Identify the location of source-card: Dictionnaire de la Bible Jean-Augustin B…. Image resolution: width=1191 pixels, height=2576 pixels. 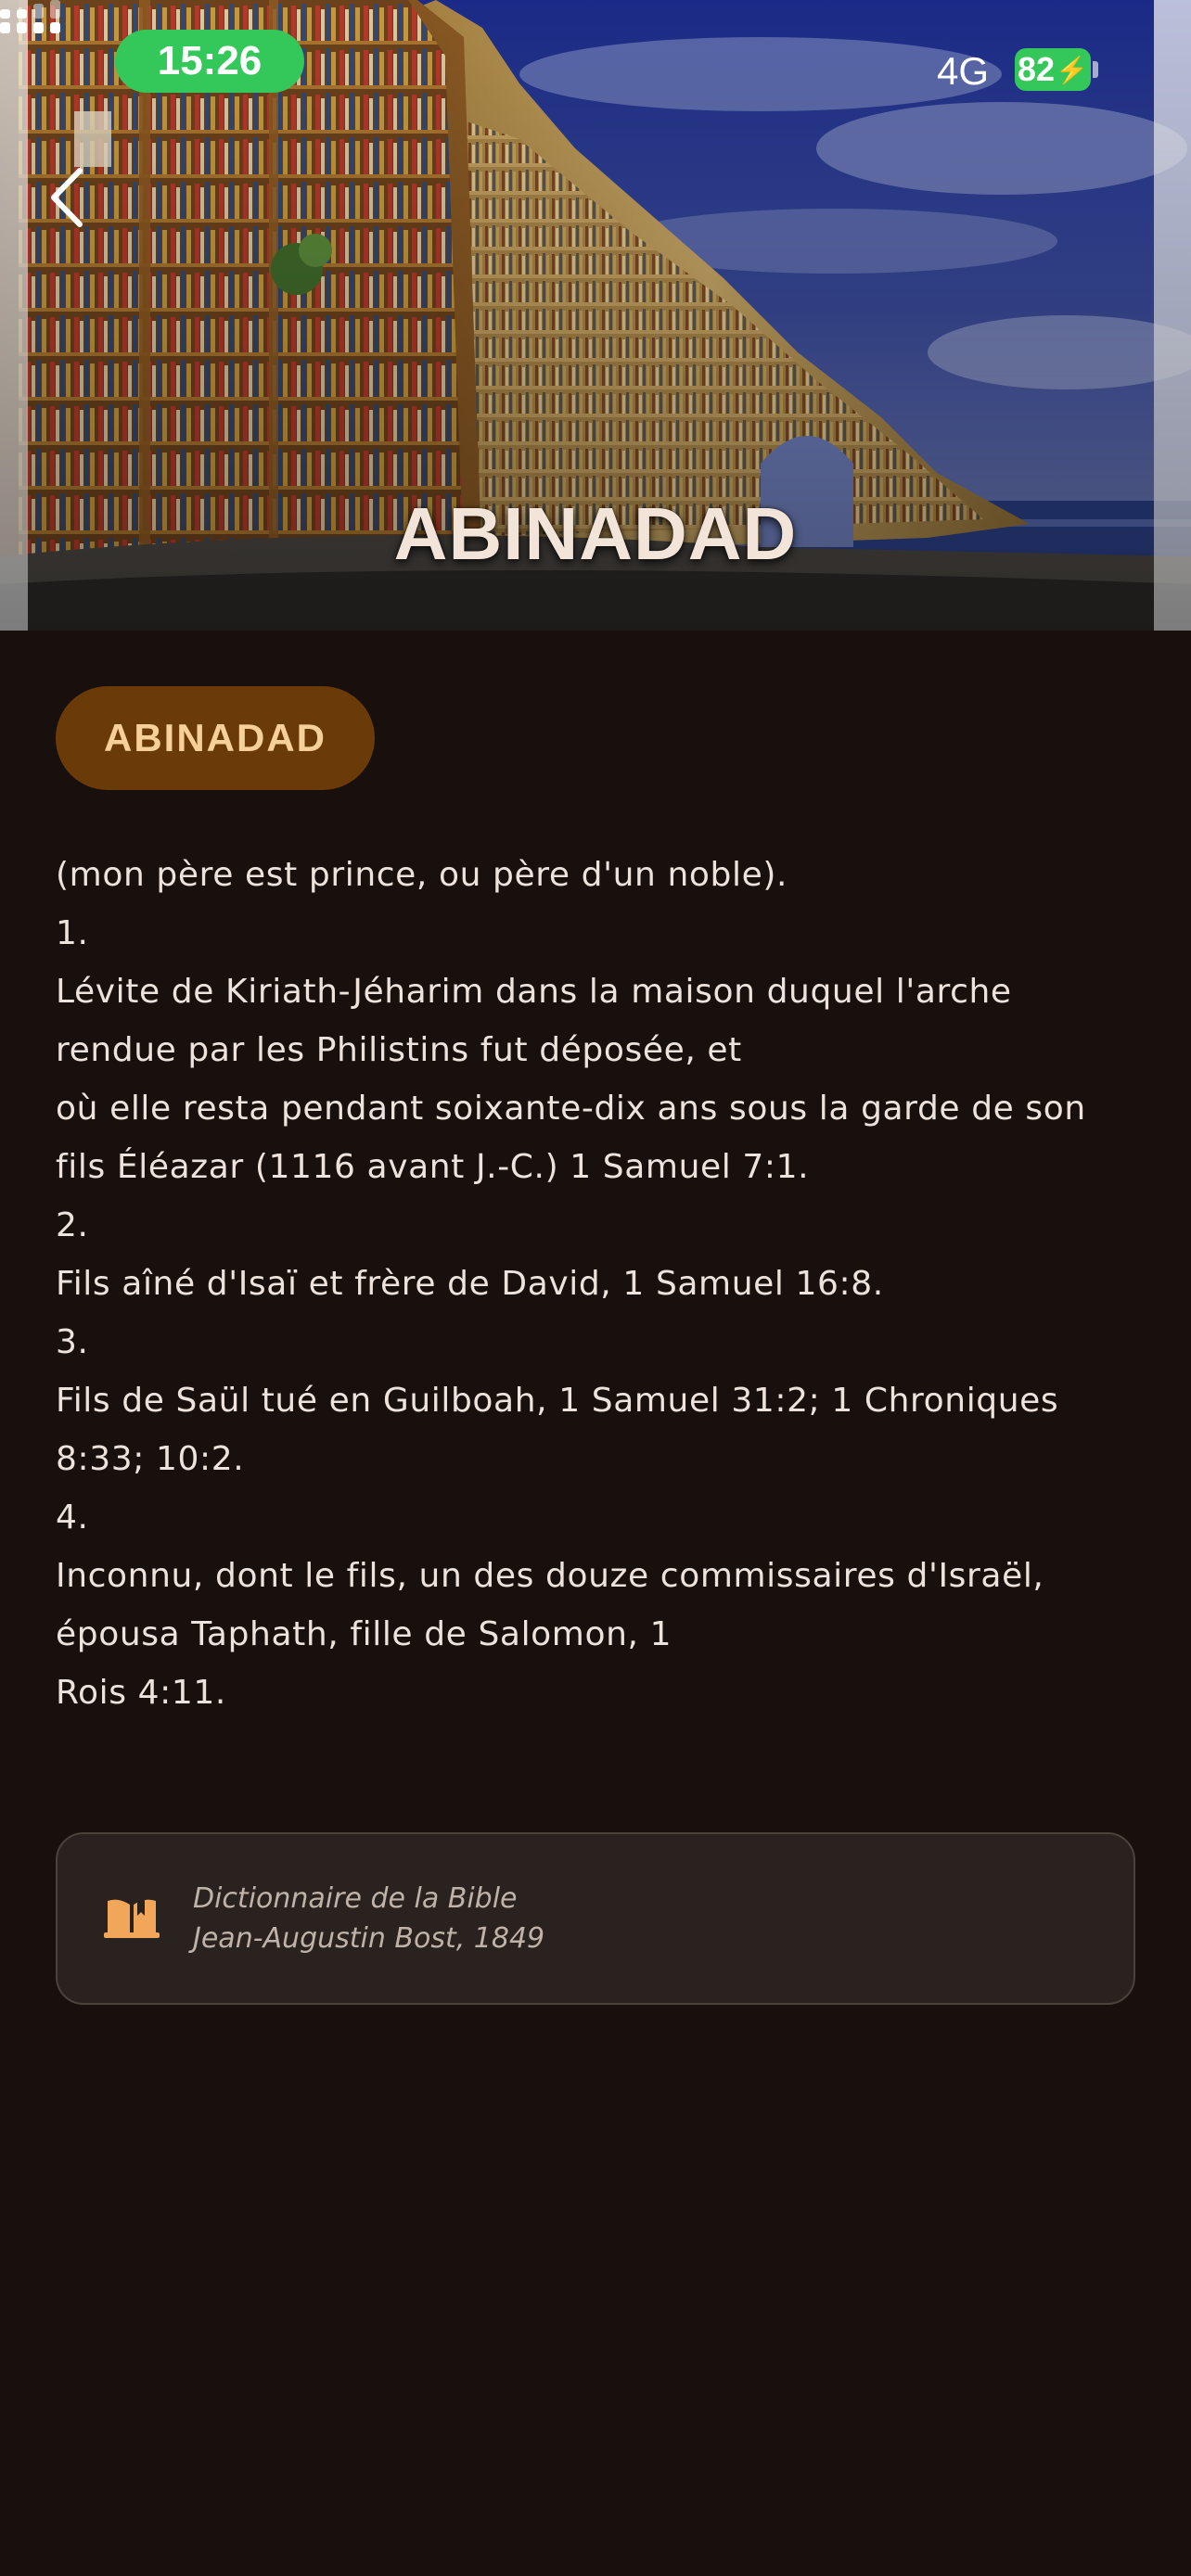
(595, 1918).